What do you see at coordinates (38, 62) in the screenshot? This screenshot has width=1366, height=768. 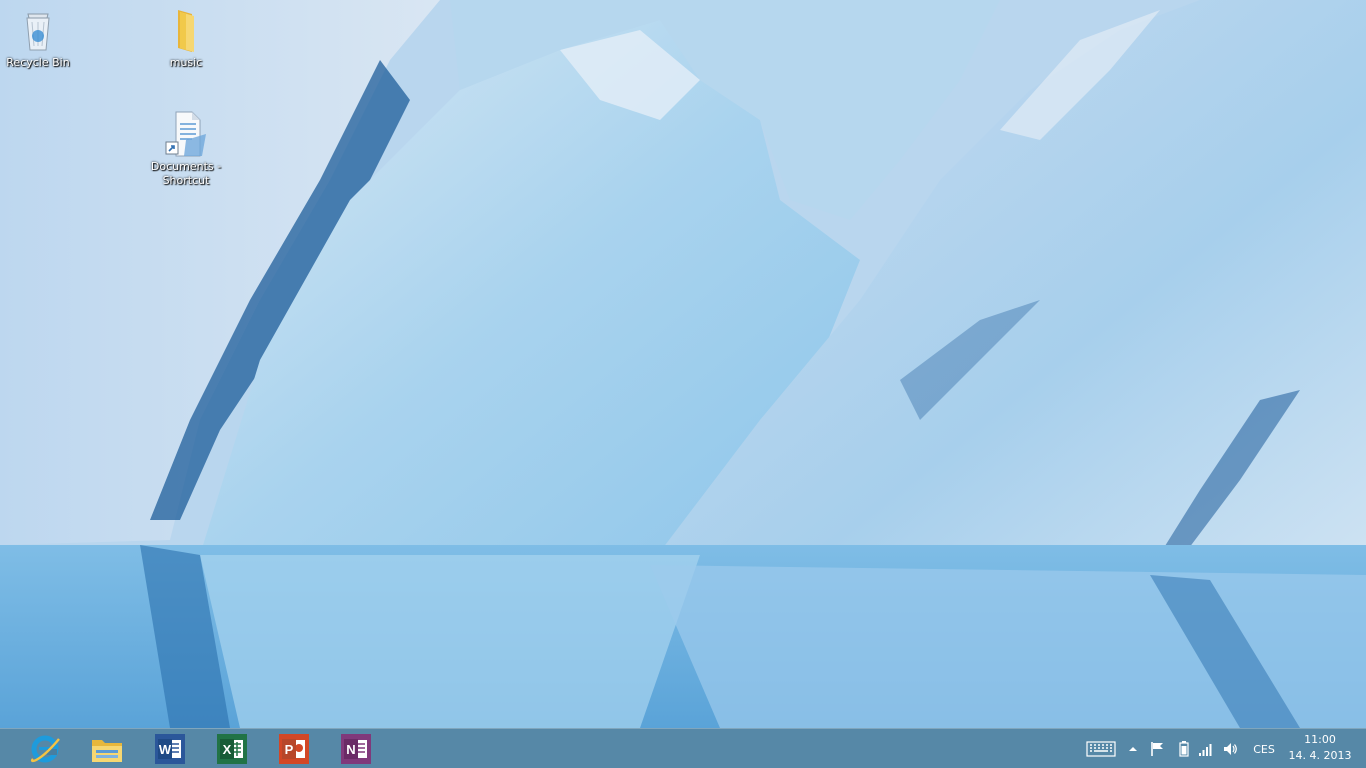 I see `desktop-icon-label: Recycle Bin` at bounding box center [38, 62].